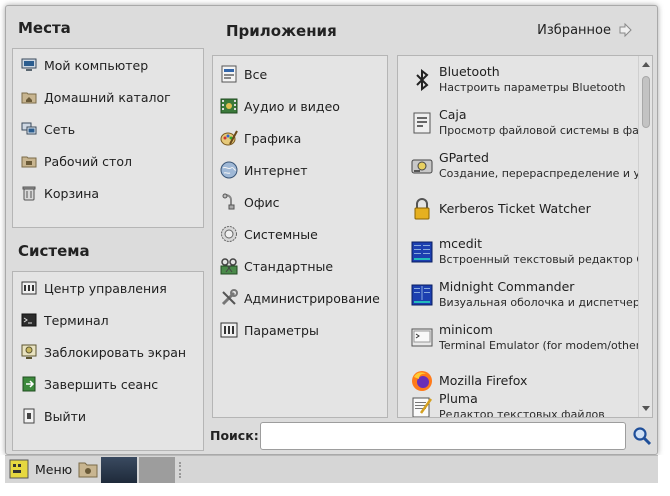  Describe the element at coordinates (464, 157) in the screenshot. I see `app-name: GParted` at that location.